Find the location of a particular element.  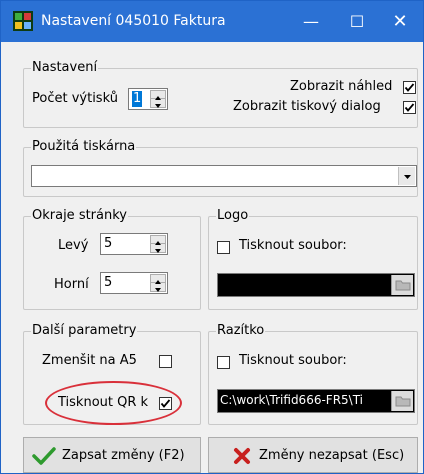

window-title: Nastavení 045010 Faktura is located at coordinates (133, 21).